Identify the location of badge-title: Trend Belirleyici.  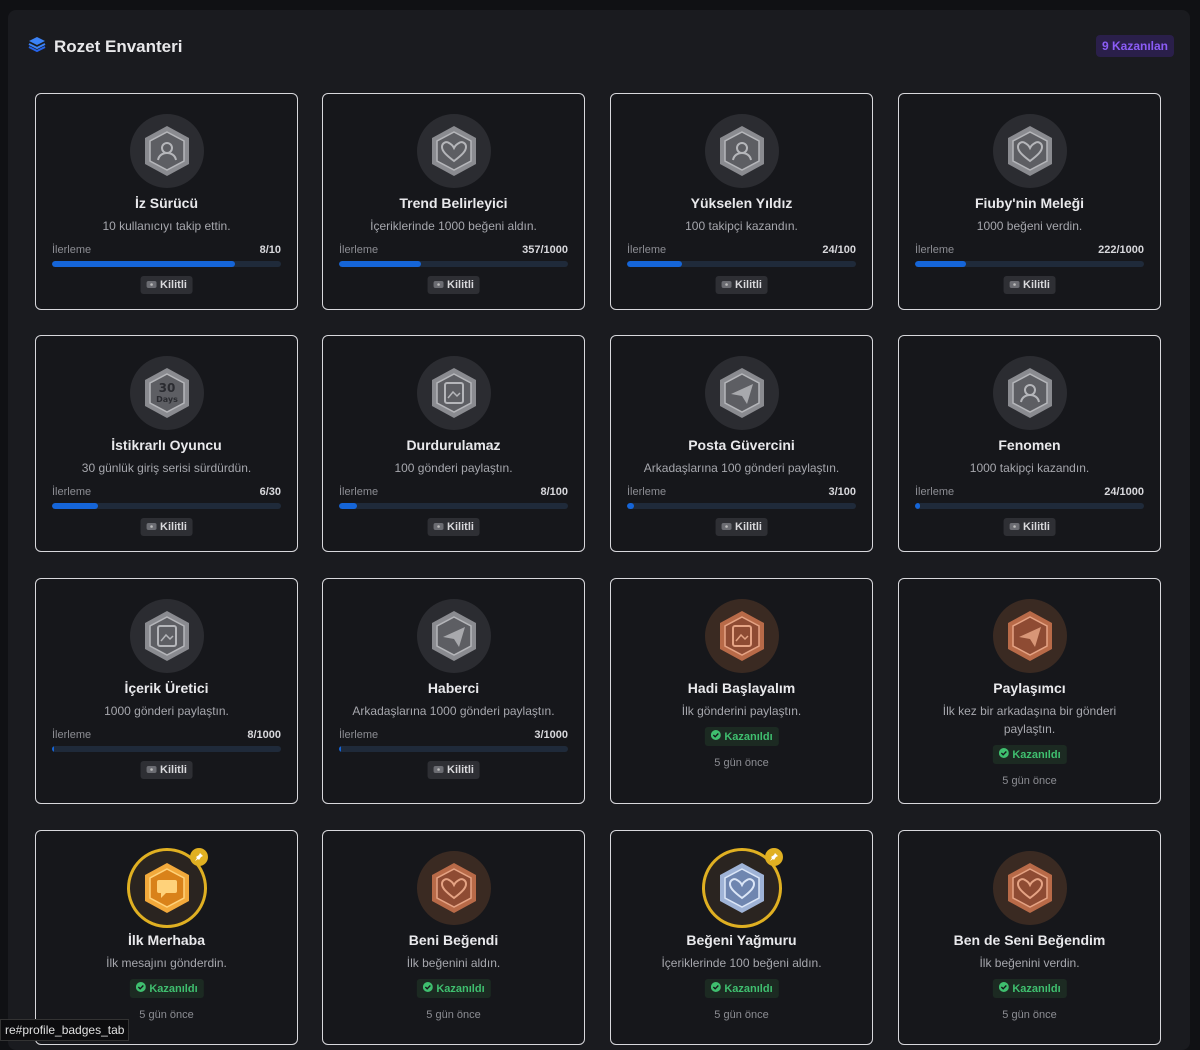
(453, 203).